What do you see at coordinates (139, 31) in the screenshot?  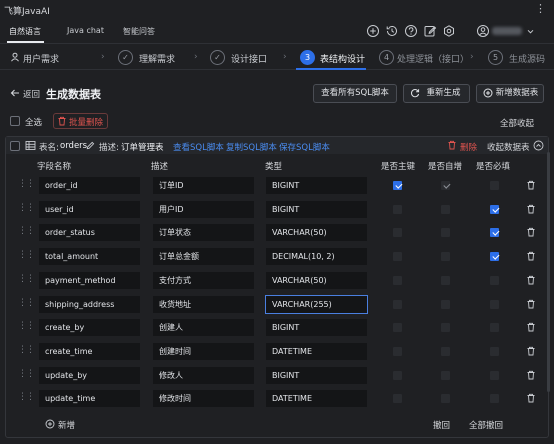 I see `tab-smart-qa: 智能问答` at bounding box center [139, 31].